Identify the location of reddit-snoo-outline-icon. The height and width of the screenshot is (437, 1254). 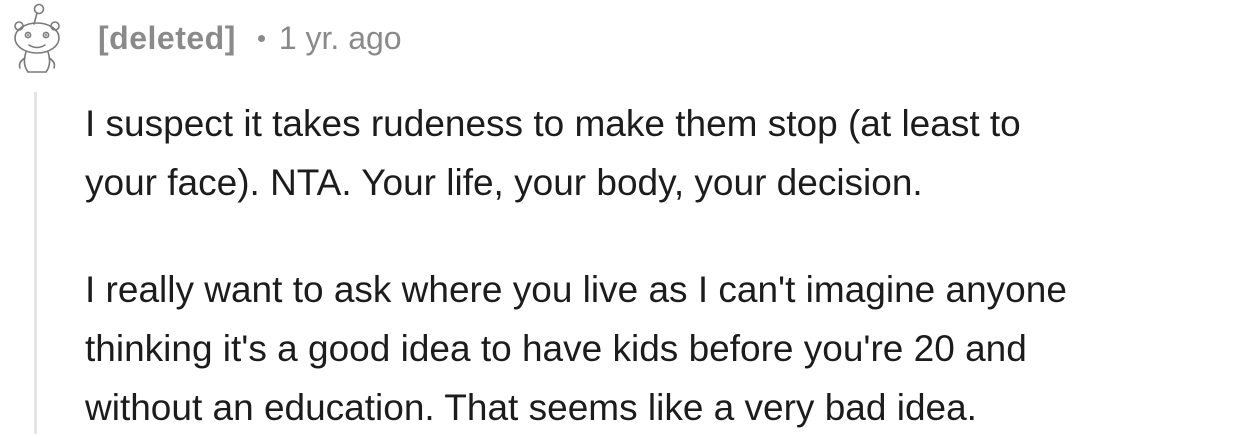
(37, 38).